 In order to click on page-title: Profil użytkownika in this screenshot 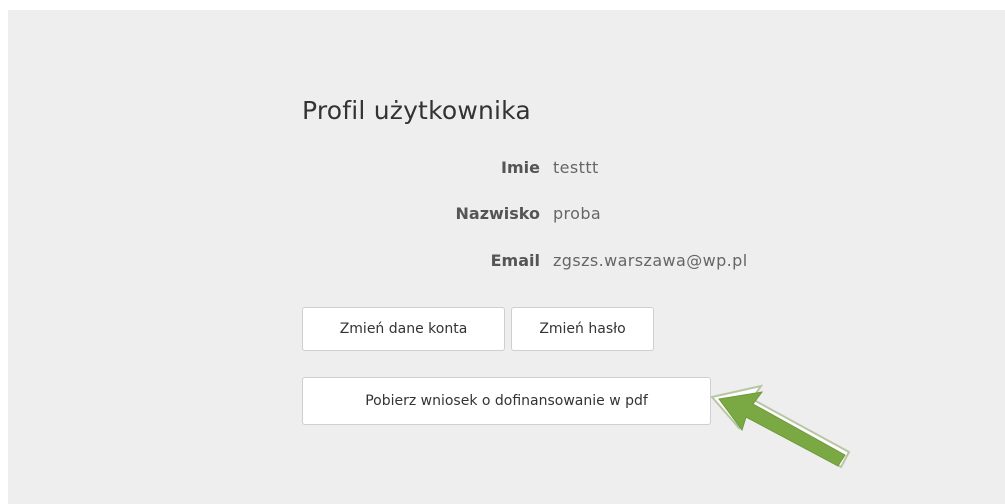, I will do `click(416, 110)`.